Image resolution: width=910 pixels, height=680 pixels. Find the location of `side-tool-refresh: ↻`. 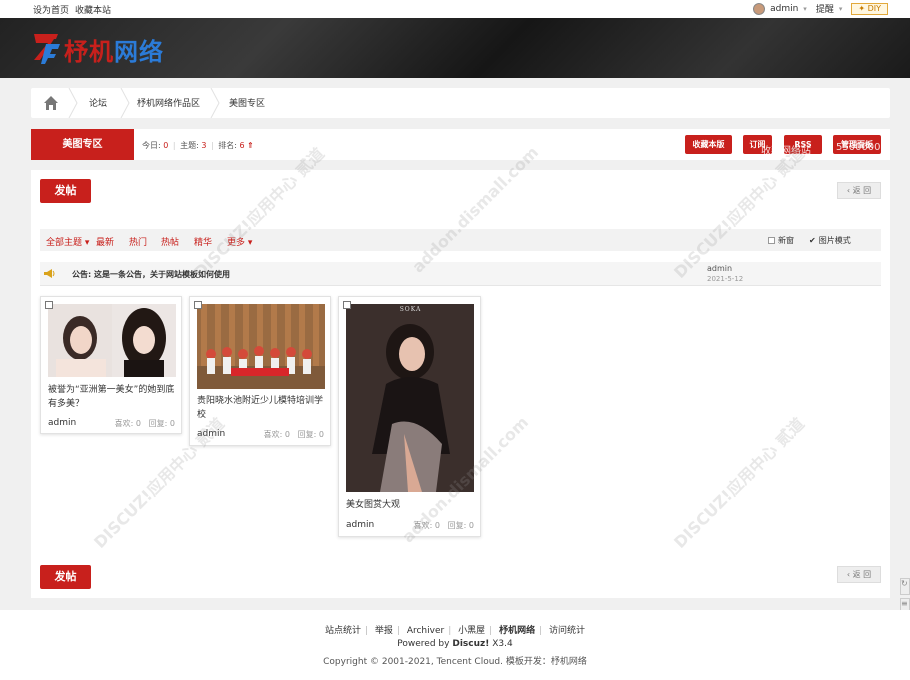

side-tool-refresh: ↻ is located at coordinates (905, 586).